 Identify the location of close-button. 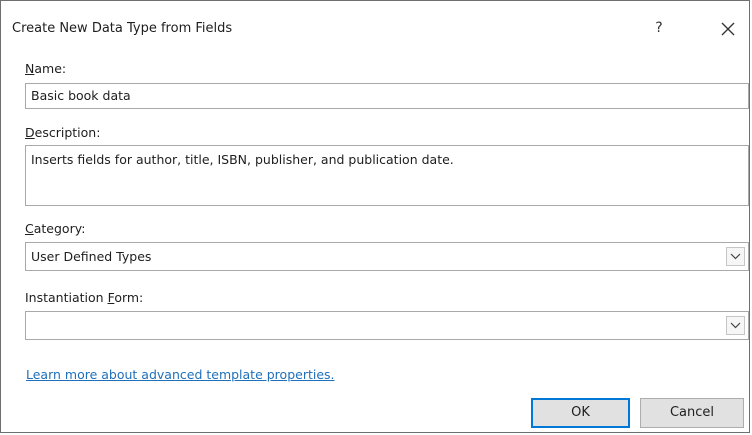
(729, 29).